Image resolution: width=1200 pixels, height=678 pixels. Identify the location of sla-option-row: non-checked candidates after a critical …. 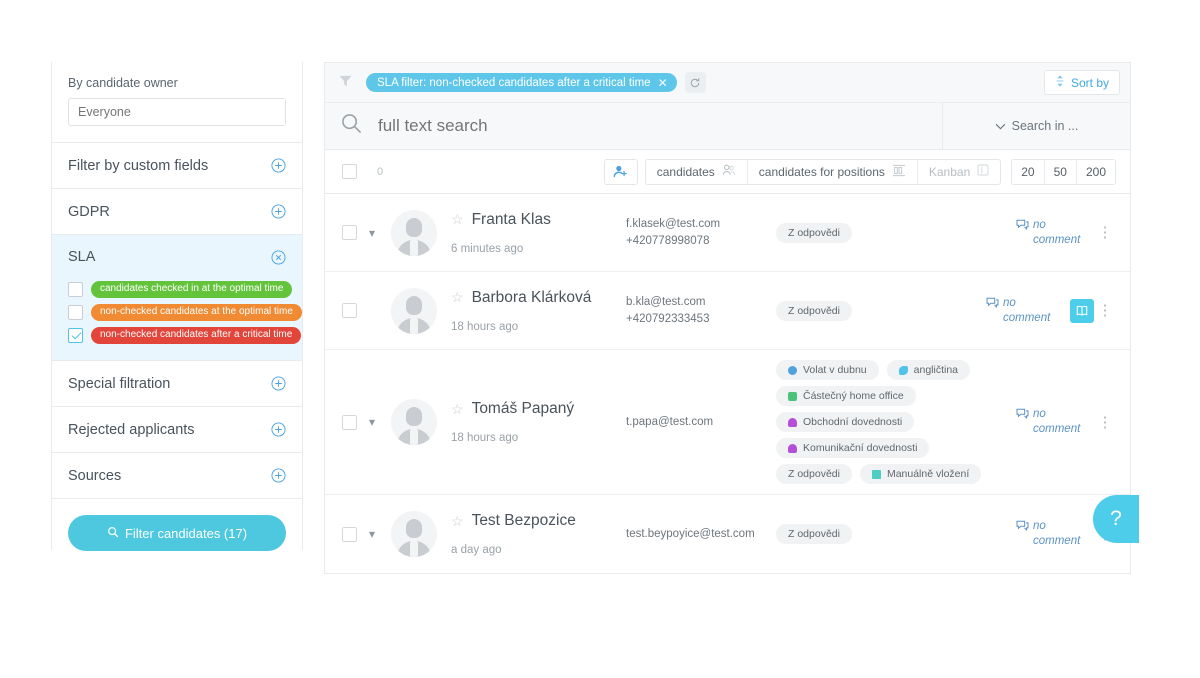
(177, 336).